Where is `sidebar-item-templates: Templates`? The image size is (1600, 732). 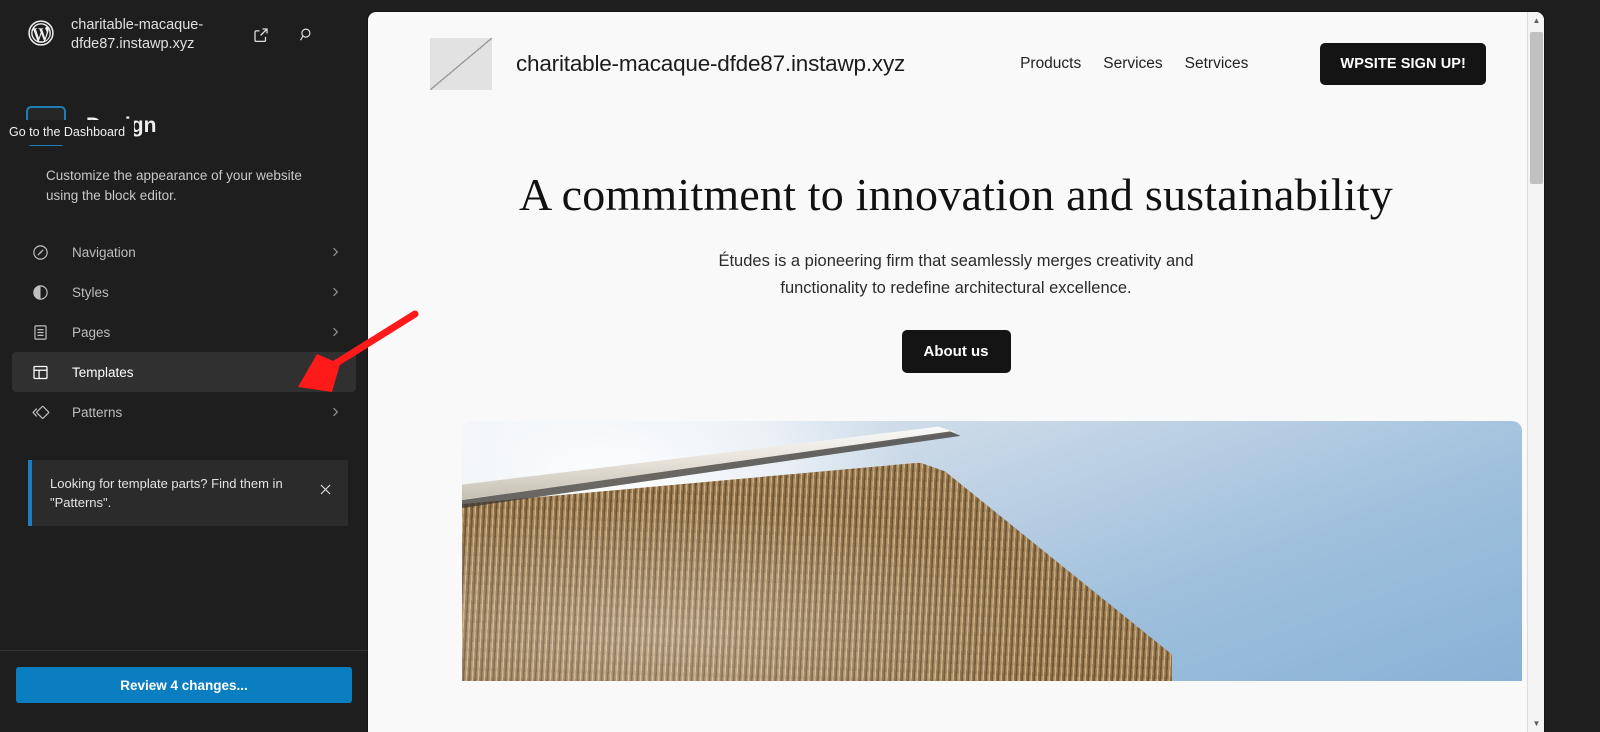 sidebar-item-templates: Templates is located at coordinates (184, 372).